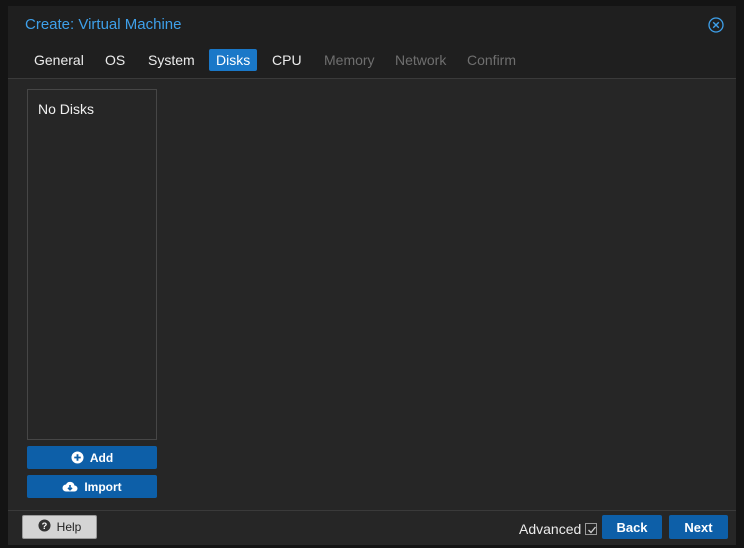  What do you see at coordinates (66, 109) in the screenshot?
I see `no-disks-text: No Disks` at bounding box center [66, 109].